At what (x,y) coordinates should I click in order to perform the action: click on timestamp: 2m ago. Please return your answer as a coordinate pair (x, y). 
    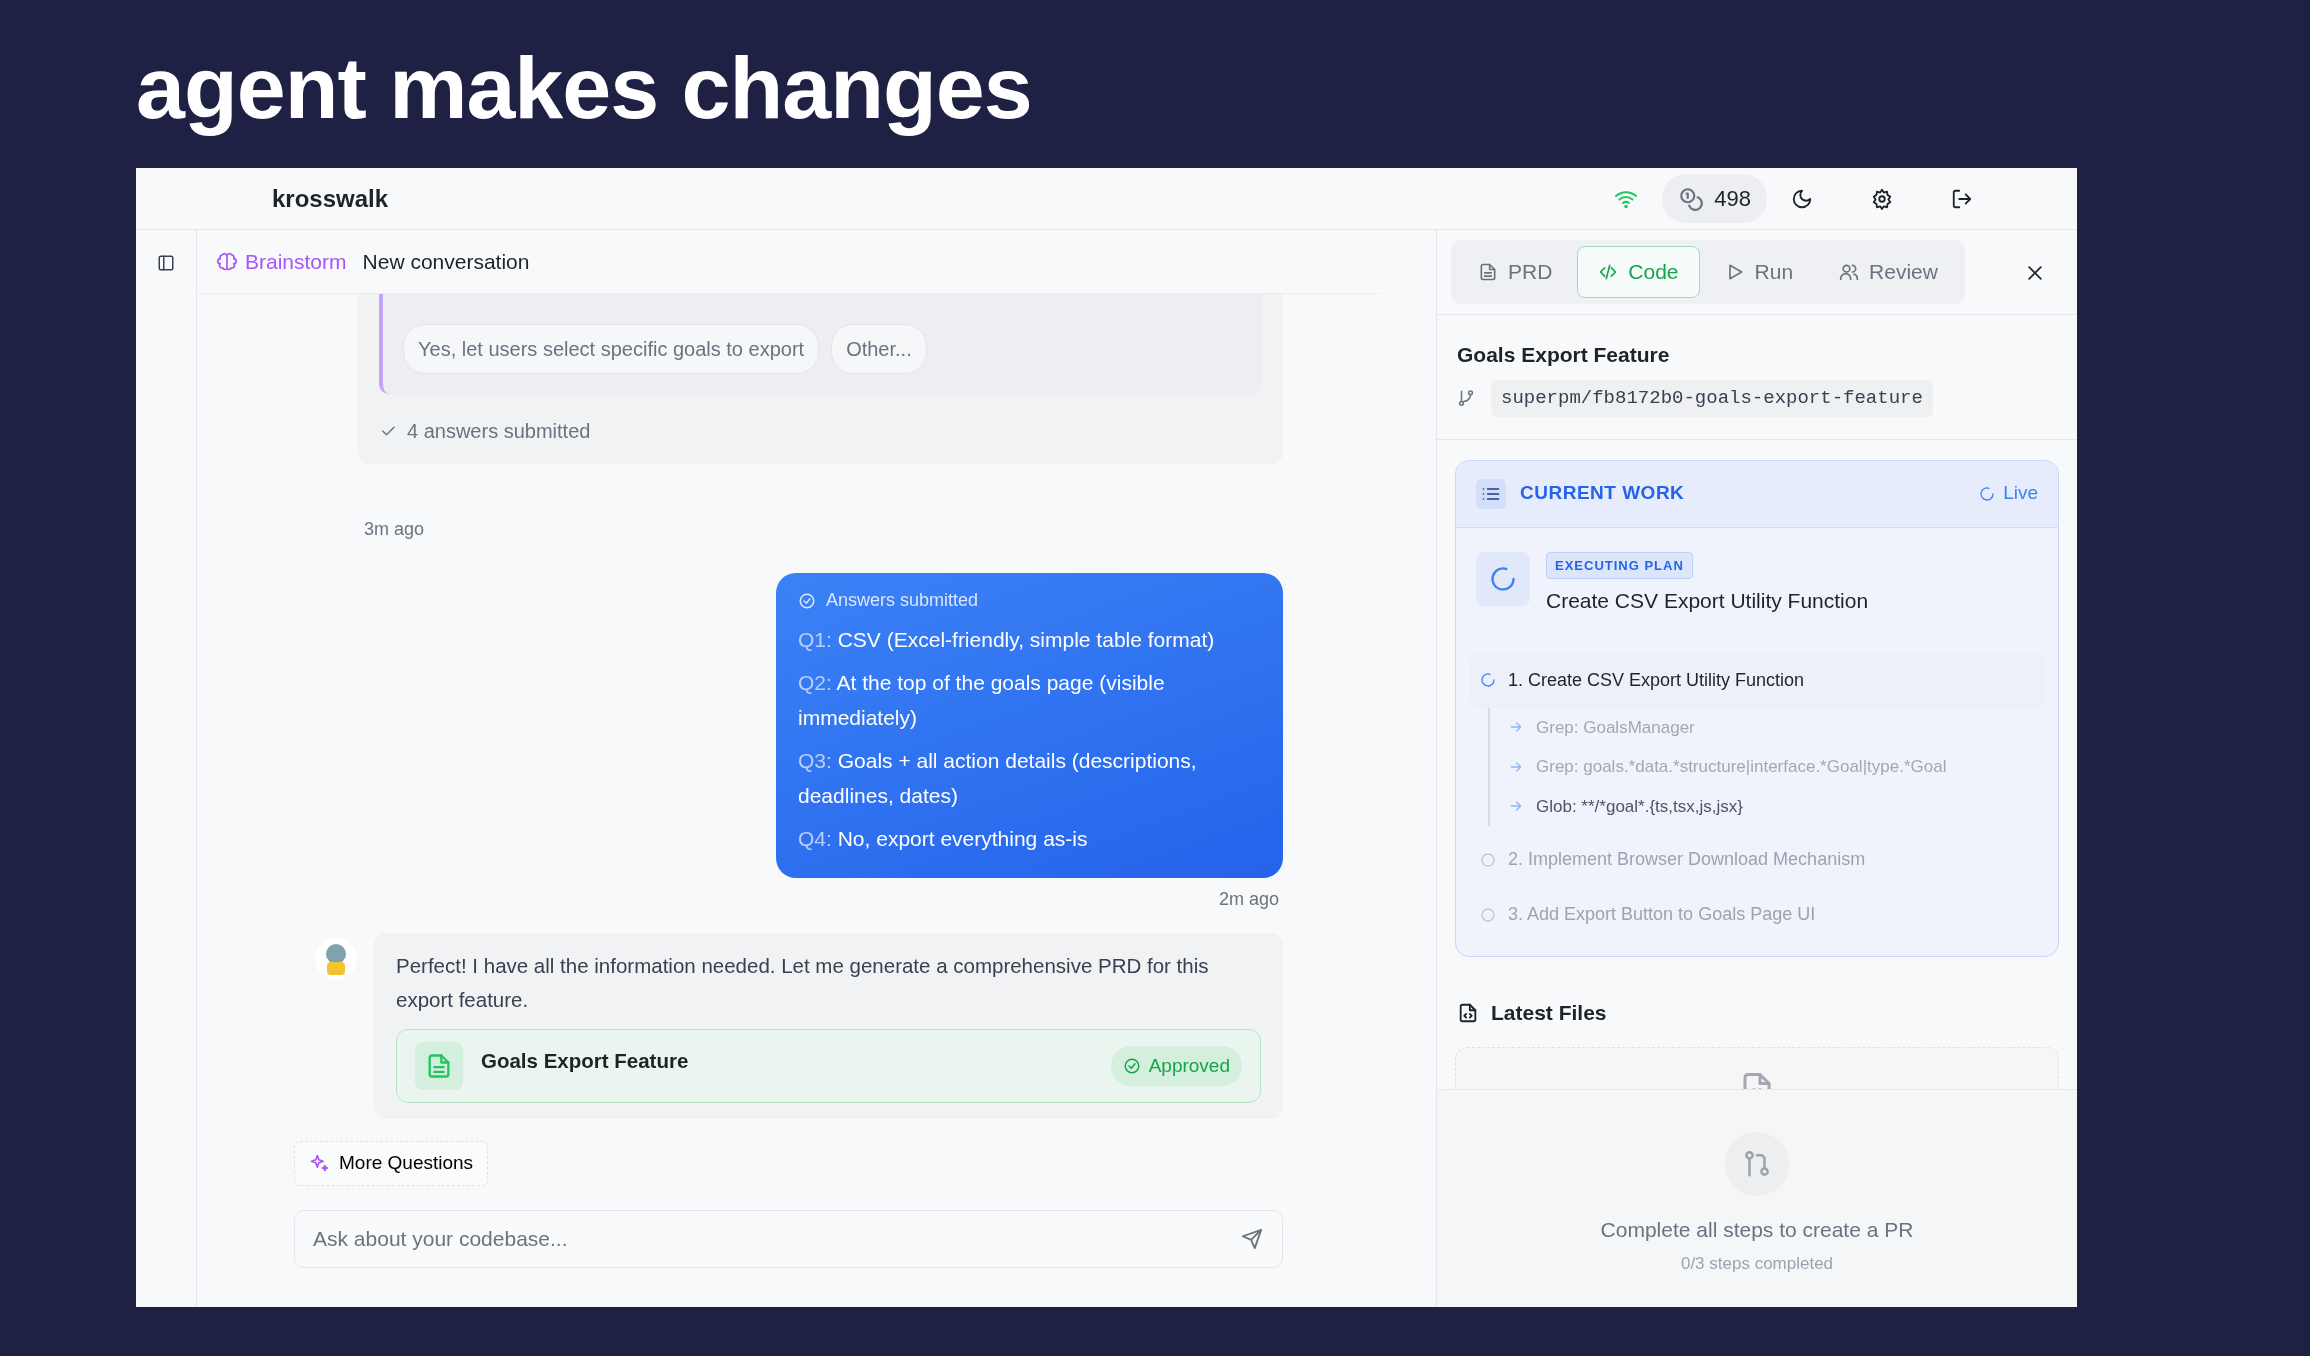
    Looking at the image, I should click on (1248, 899).